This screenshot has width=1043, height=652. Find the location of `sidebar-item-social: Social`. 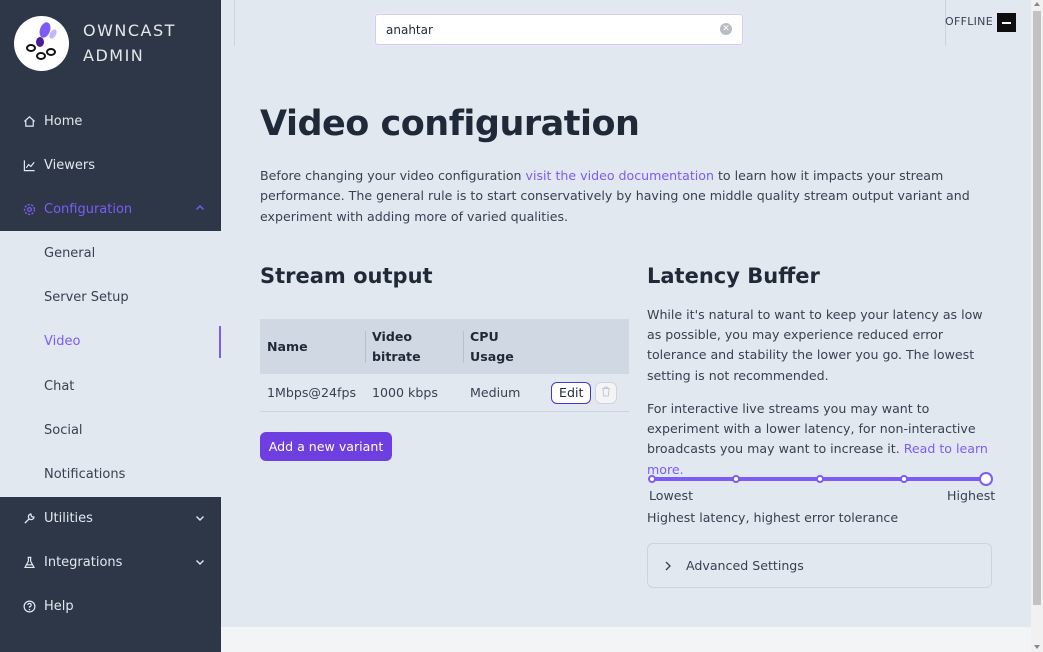

sidebar-item-social: Social is located at coordinates (110, 430).